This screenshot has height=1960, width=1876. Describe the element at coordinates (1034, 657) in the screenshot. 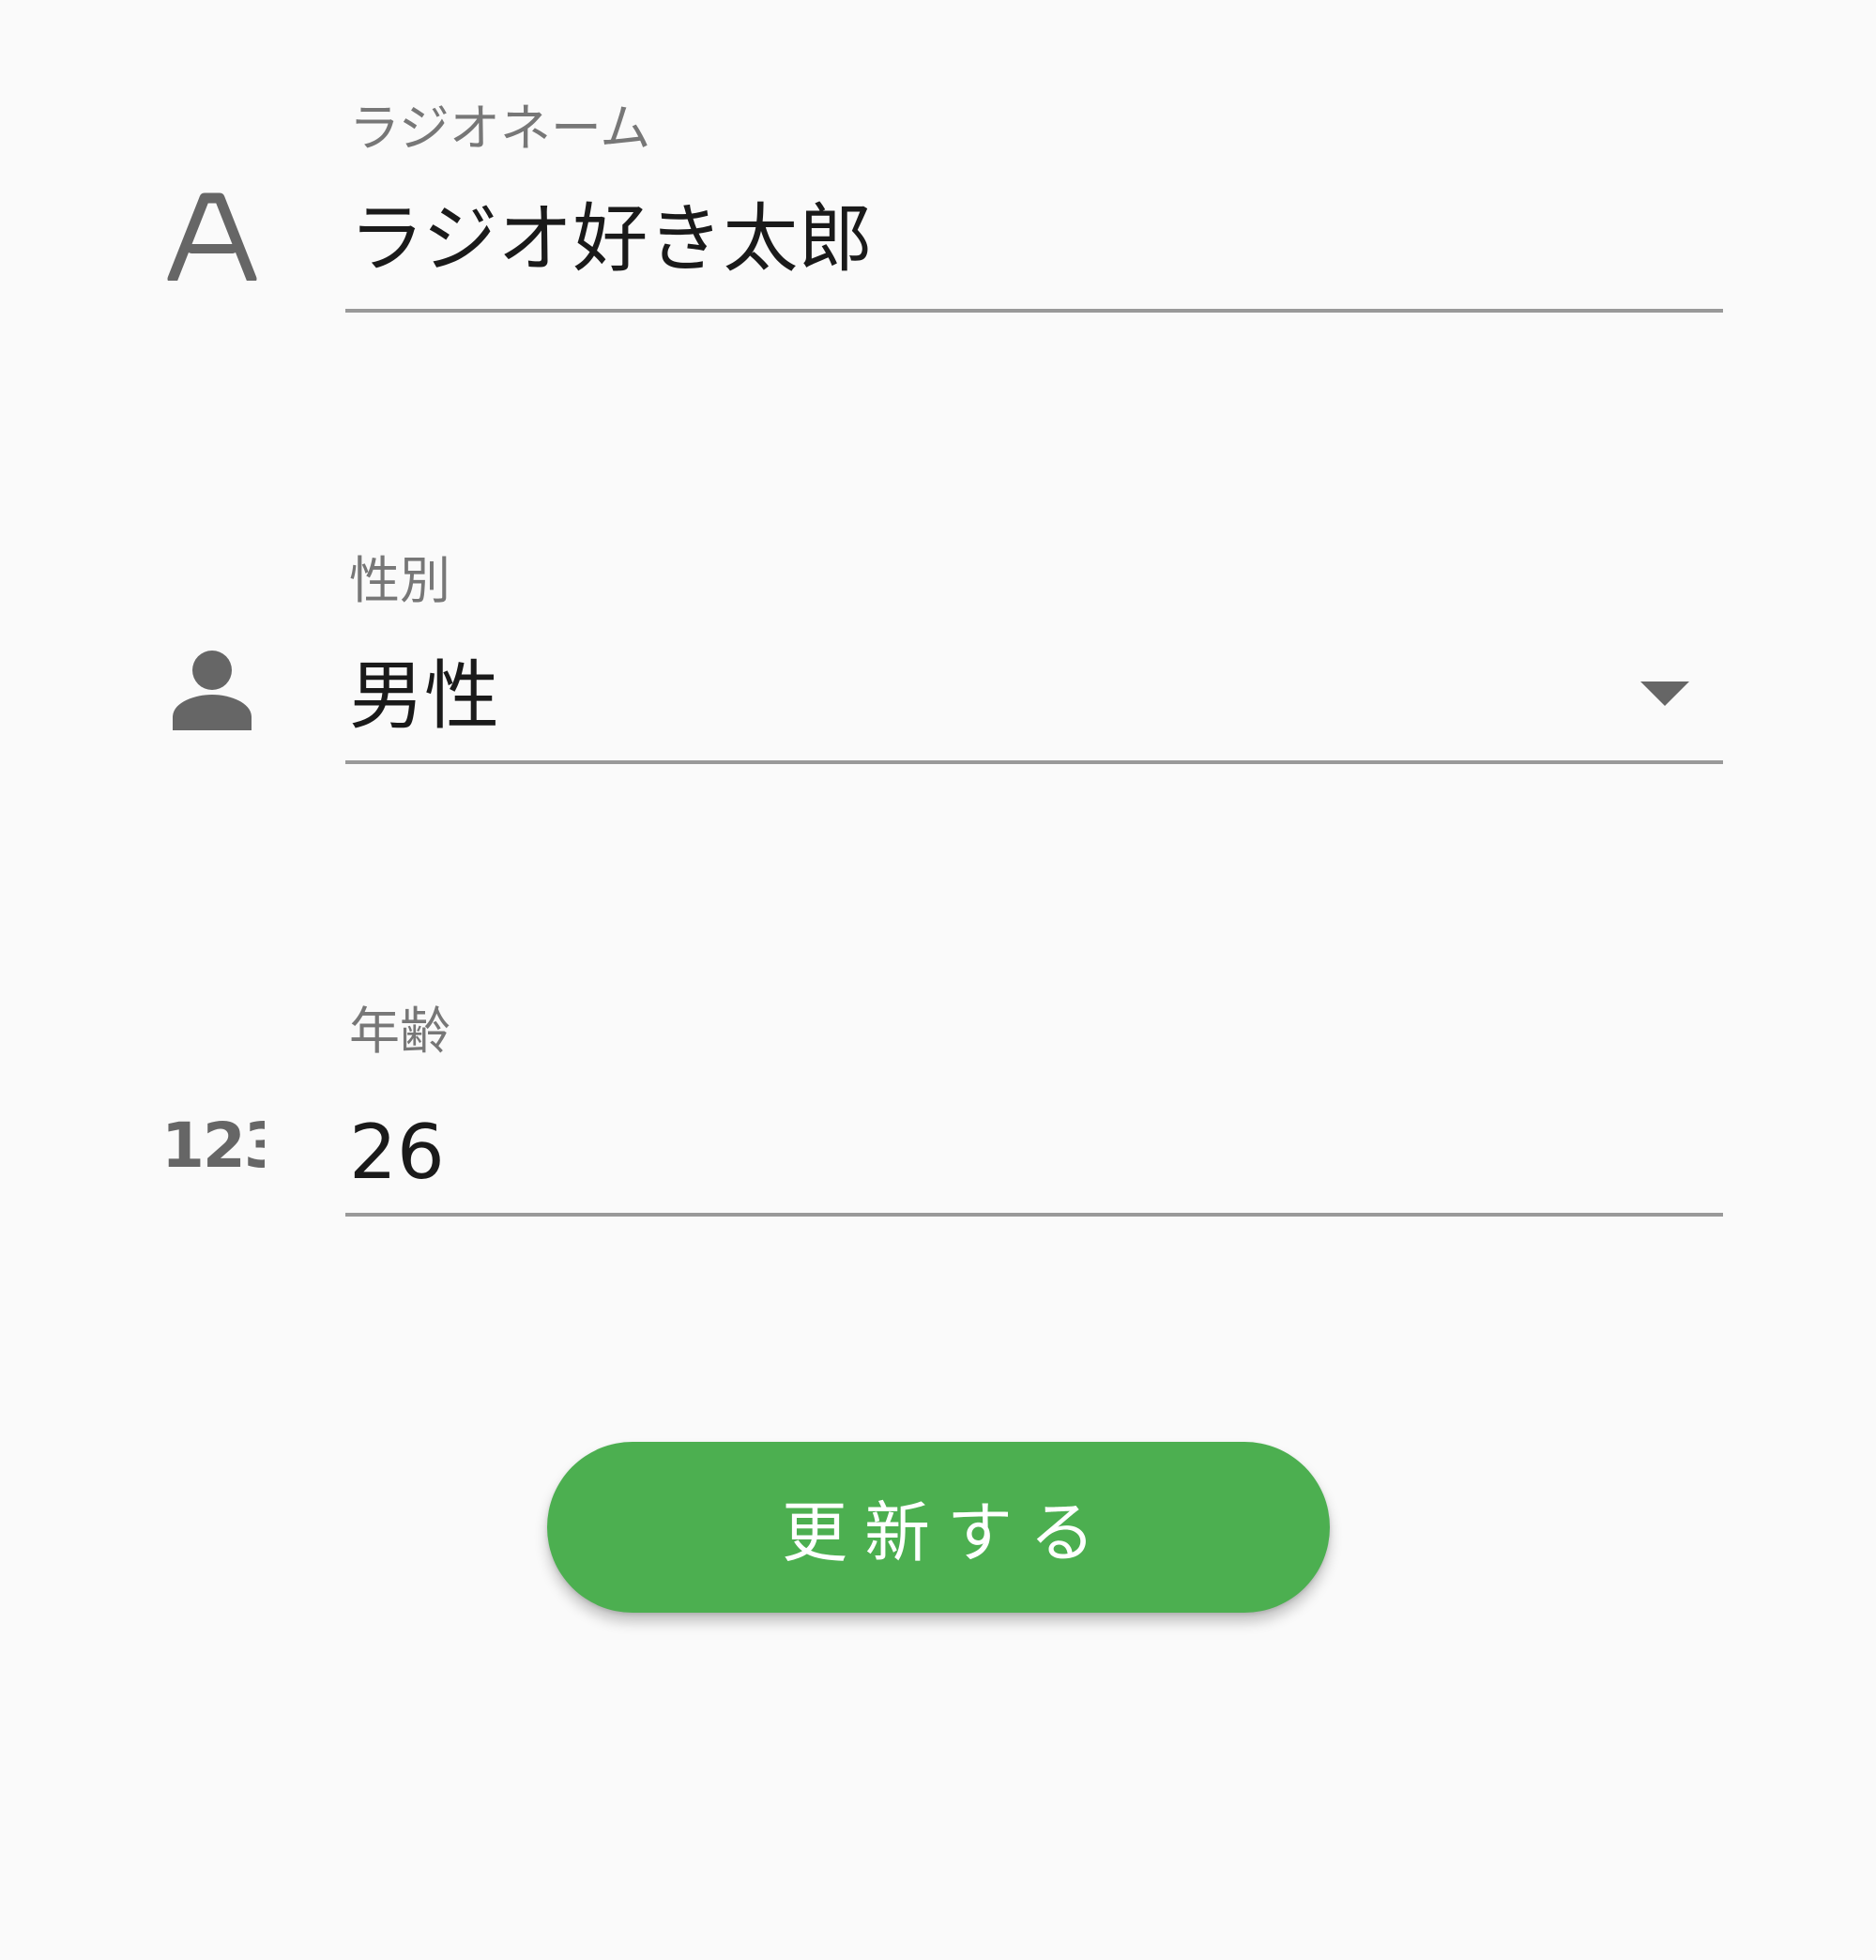

I see `gender-select: 性別 男性` at that location.